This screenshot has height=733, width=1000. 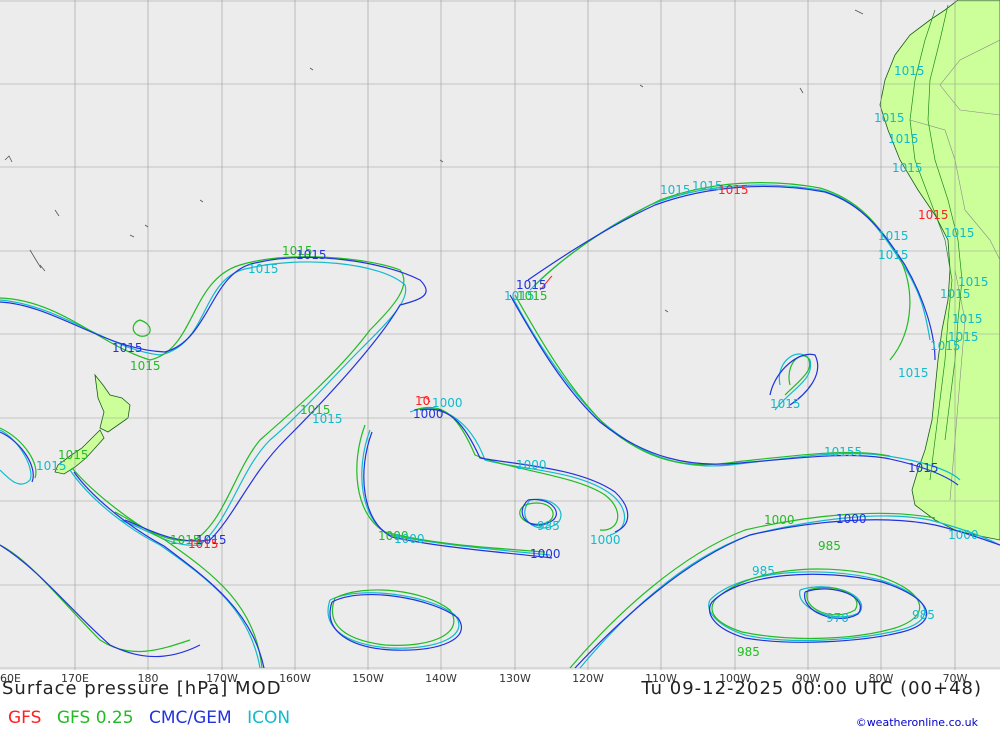 I want to click on isobar-label: 10, so click(x=422, y=401).